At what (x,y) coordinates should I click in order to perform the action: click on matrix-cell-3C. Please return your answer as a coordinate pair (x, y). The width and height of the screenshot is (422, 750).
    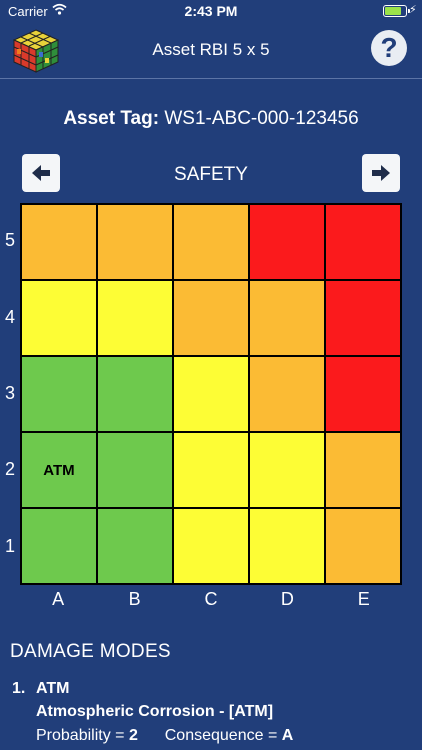
    Looking at the image, I should click on (211, 394).